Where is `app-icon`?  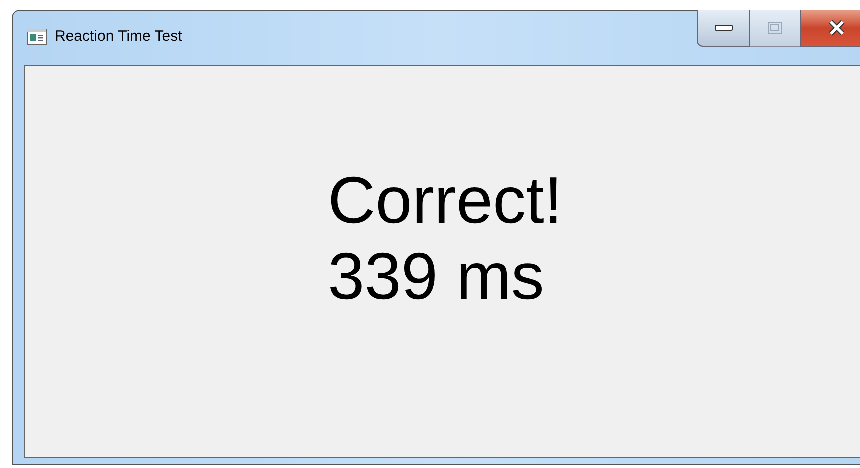 app-icon is located at coordinates (37, 37).